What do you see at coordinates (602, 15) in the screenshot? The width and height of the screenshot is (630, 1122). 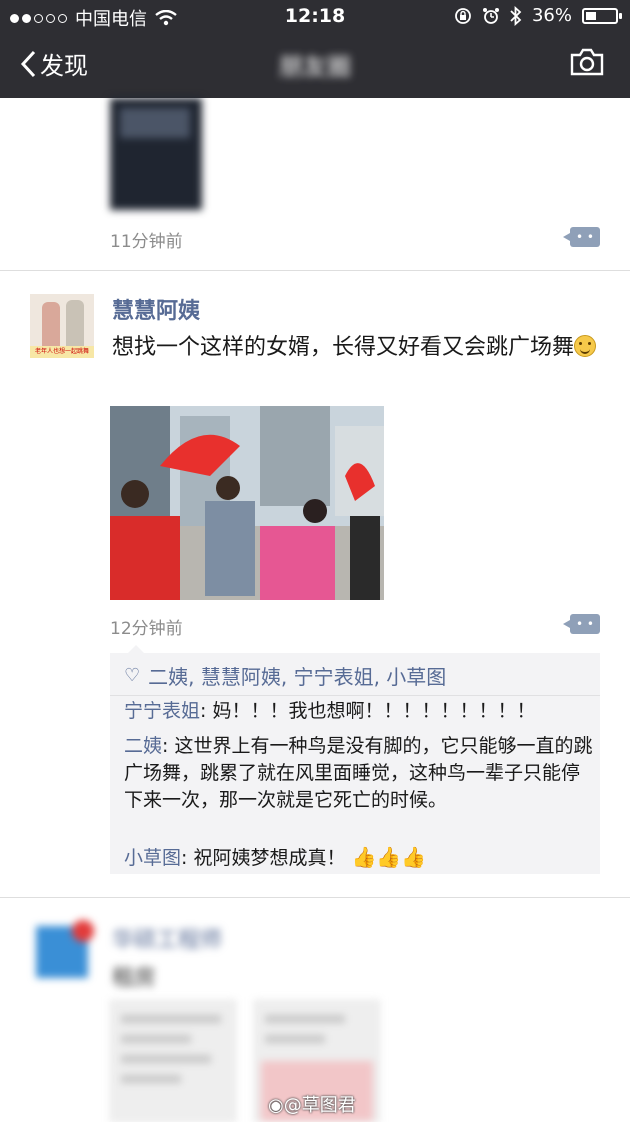 I see `battery-icon` at bounding box center [602, 15].